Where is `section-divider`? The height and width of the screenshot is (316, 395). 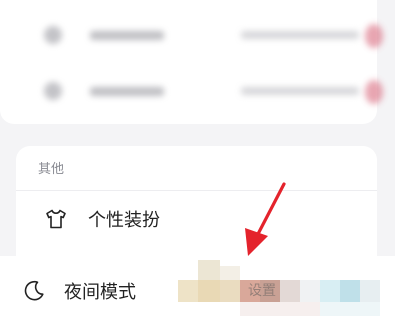 section-divider is located at coordinates (196, 190).